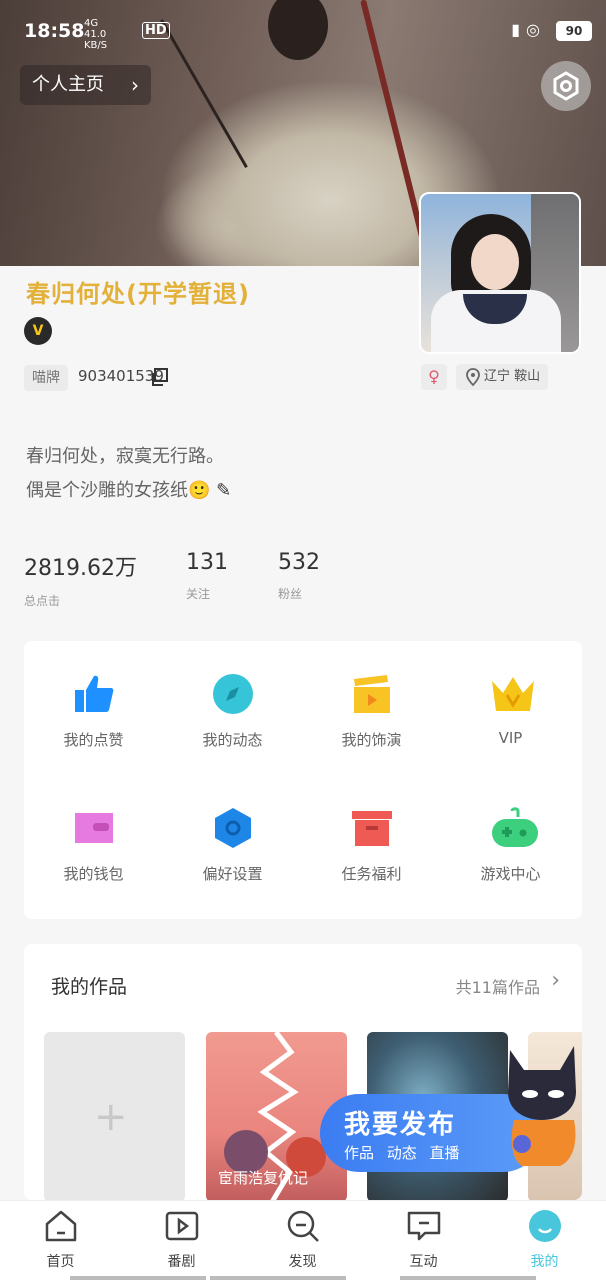 Image resolution: width=606 pixels, height=1281 pixels. Describe the element at coordinates (233, 694) in the screenshot. I see `compass-icon` at that location.